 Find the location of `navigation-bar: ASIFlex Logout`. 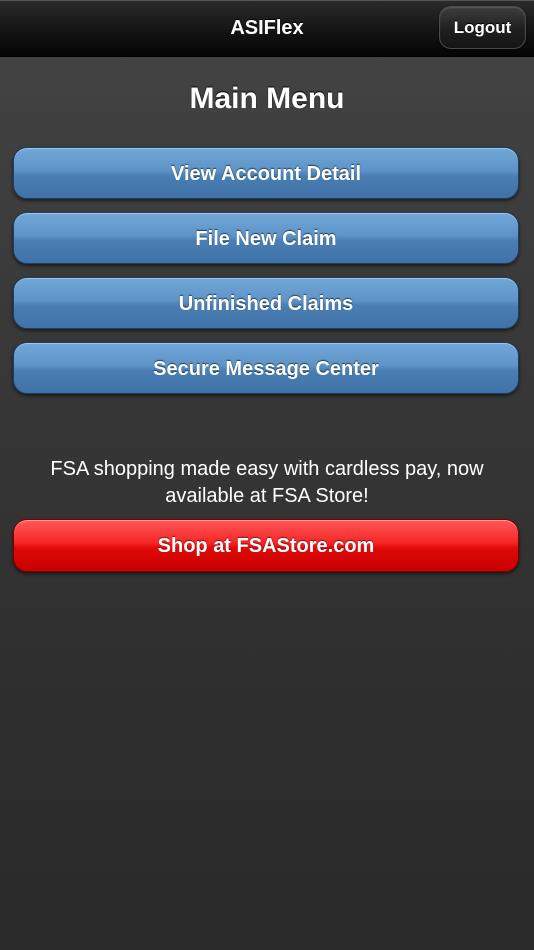

navigation-bar: ASIFlex Logout is located at coordinates (267, 28).